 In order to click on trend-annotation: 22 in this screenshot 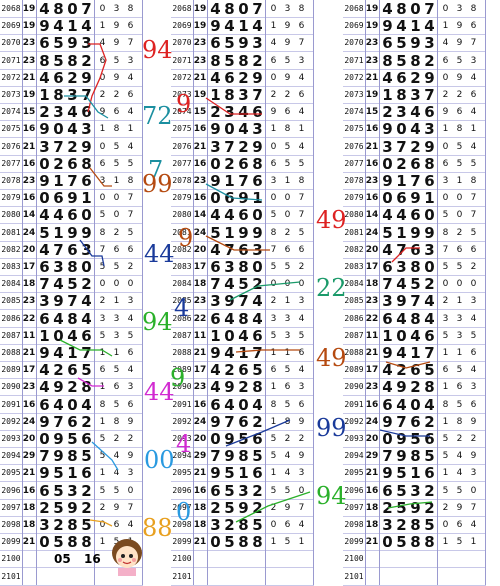, I will do `click(331, 288)`.